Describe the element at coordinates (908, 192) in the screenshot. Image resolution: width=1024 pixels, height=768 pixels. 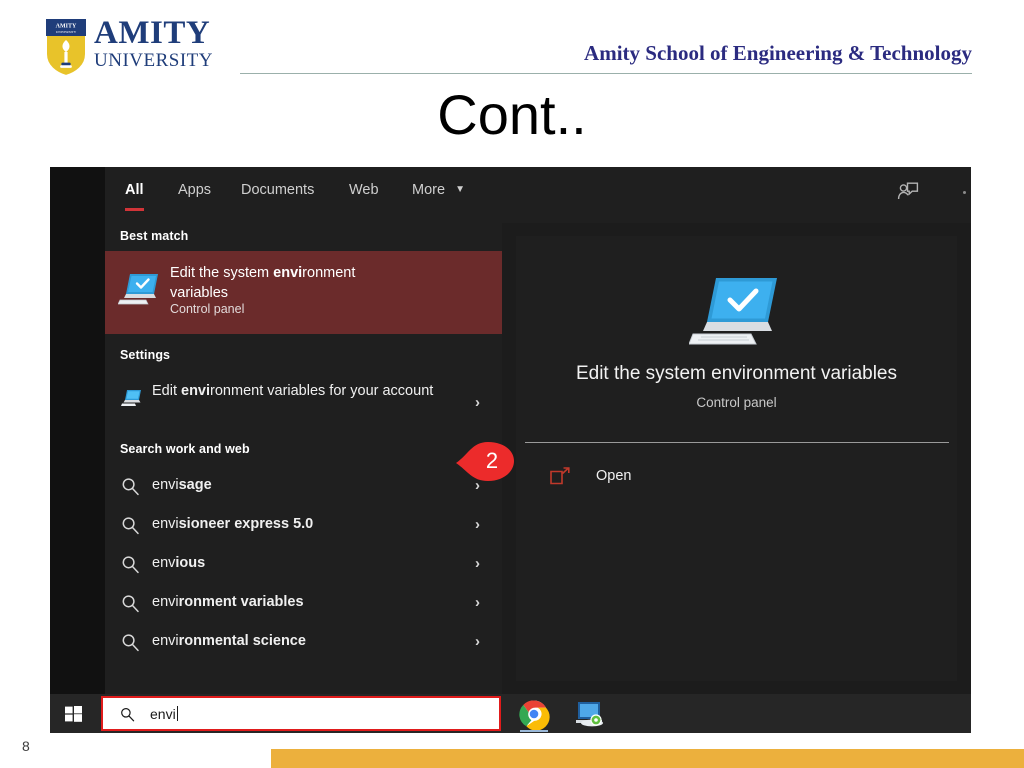
I see `feedback-person-icon` at that location.